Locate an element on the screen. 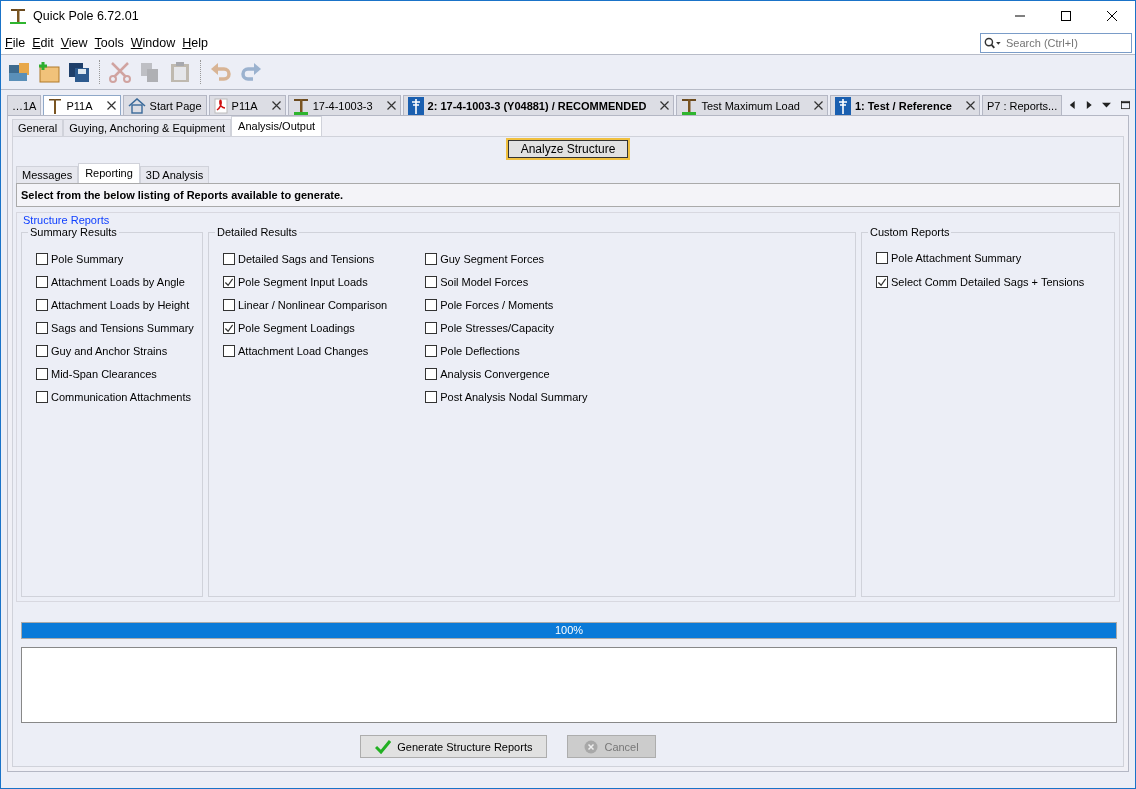 Image resolution: width=1136 pixels, height=789 pixels. tab: Guying, Anchoring & Equipment is located at coordinates (147, 127).